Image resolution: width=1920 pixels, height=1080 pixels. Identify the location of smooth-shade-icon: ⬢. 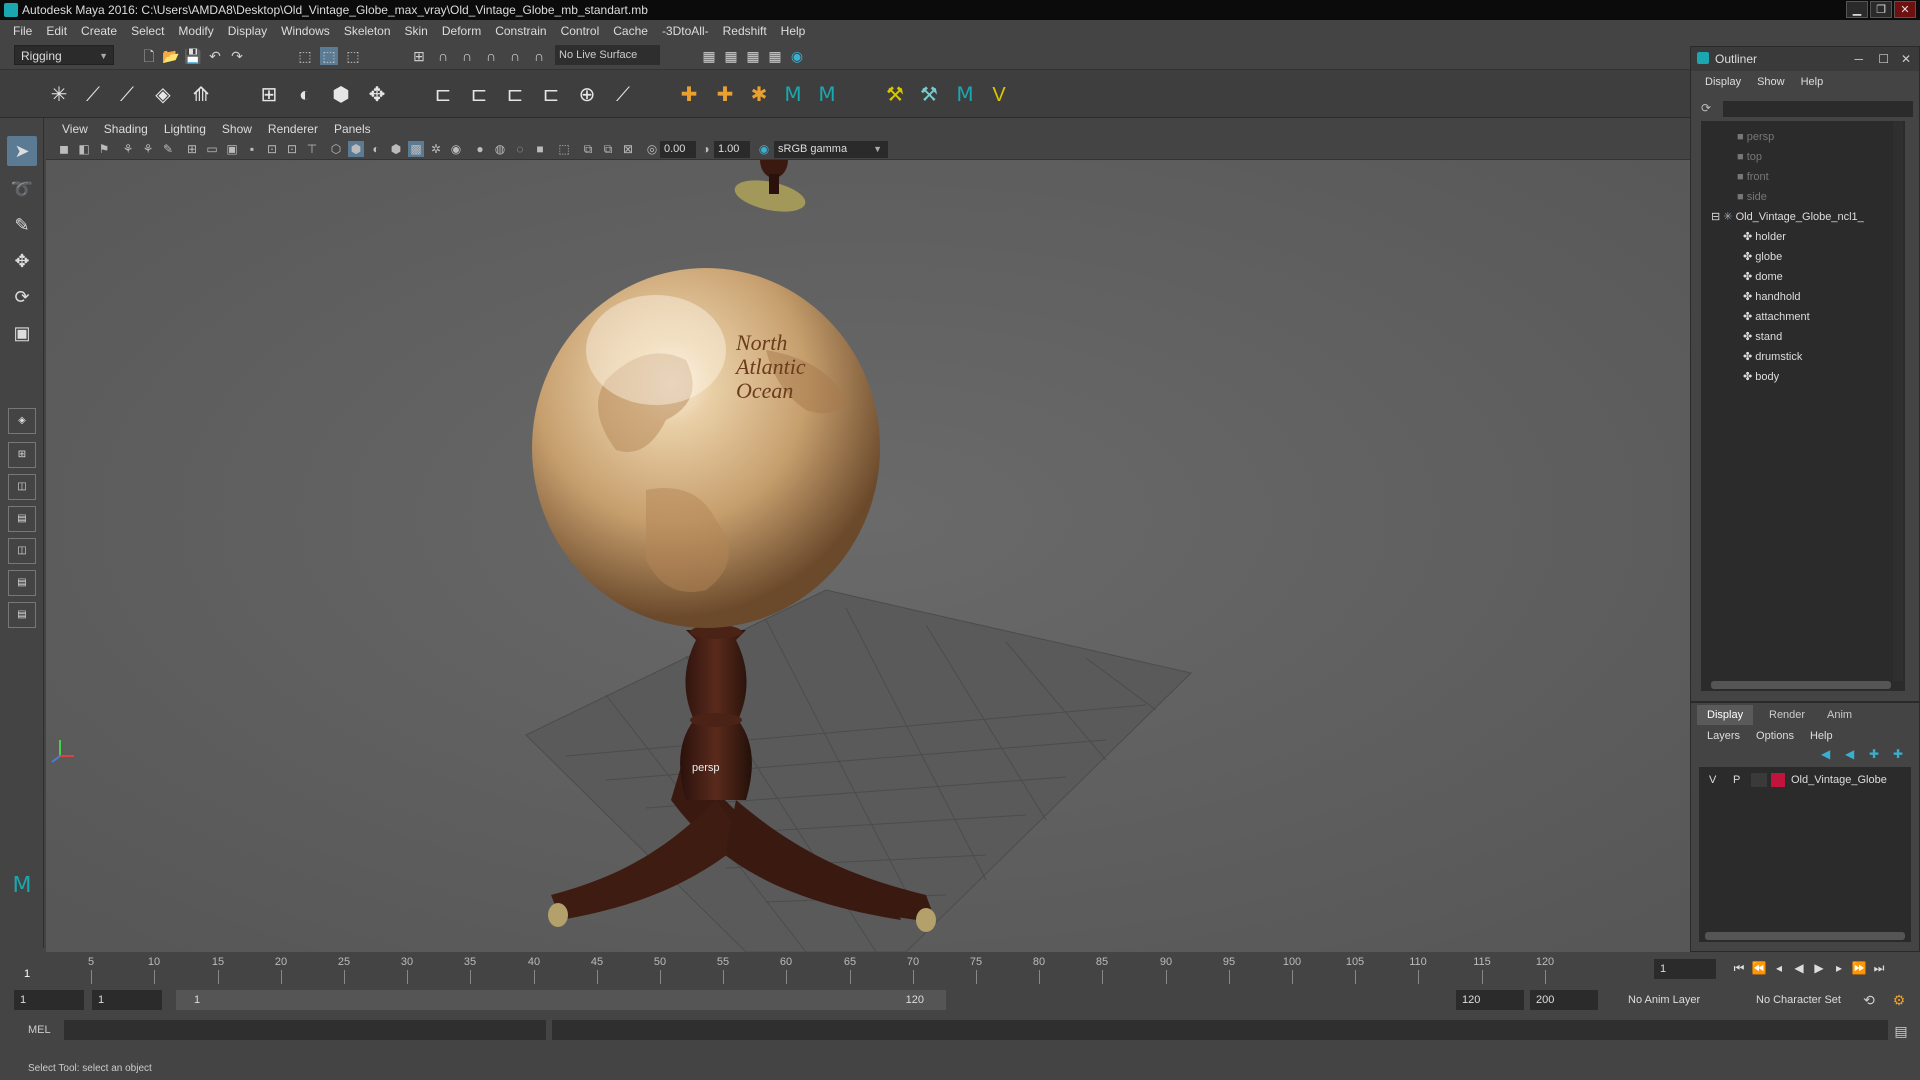
(356, 149).